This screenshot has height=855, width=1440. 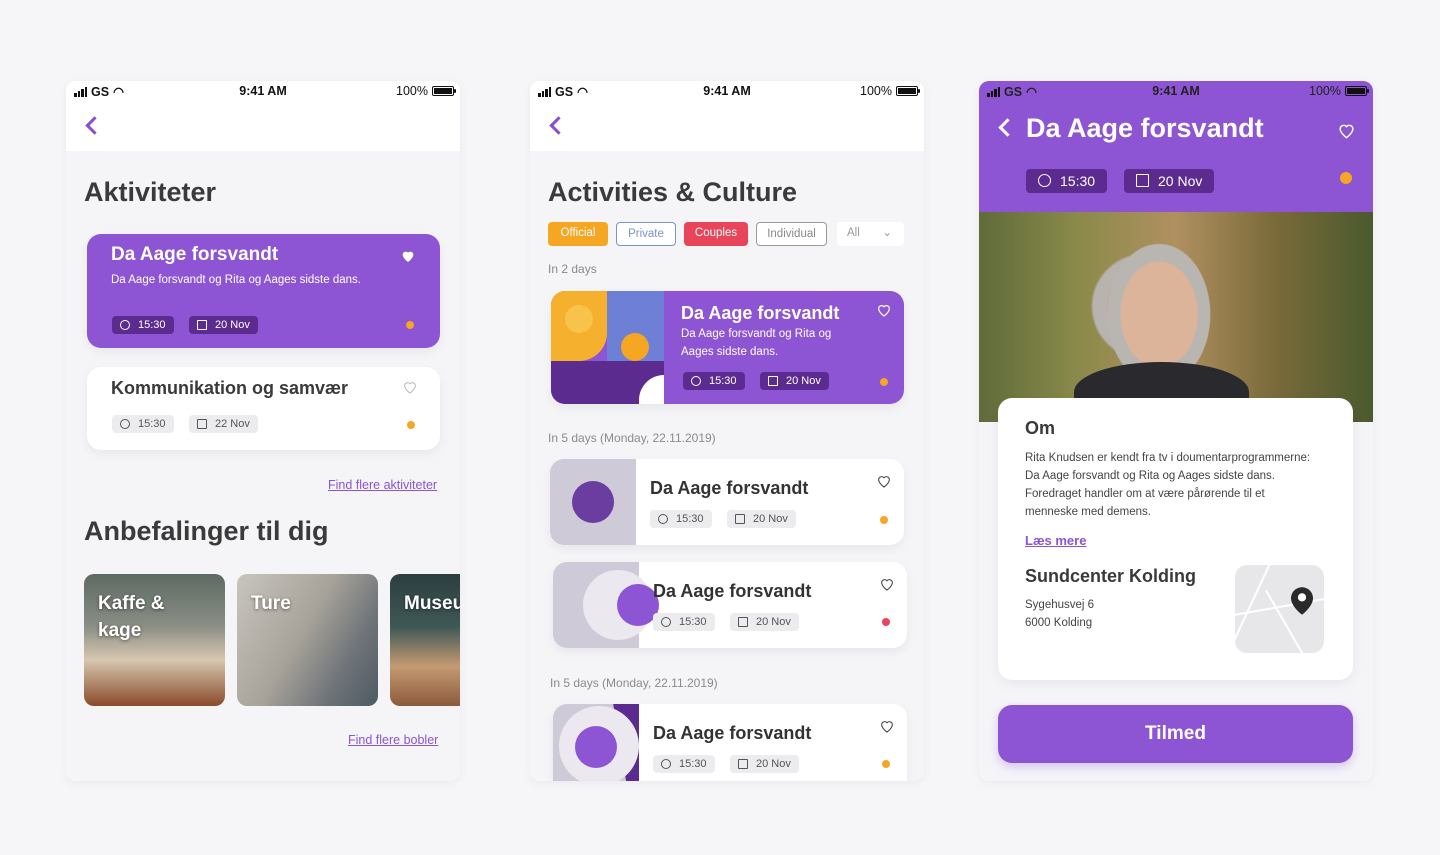 What do you see at coordinates (1176, 317) in the screenshot?
I see `speaker-photo` at bounding box center [1176, 317].